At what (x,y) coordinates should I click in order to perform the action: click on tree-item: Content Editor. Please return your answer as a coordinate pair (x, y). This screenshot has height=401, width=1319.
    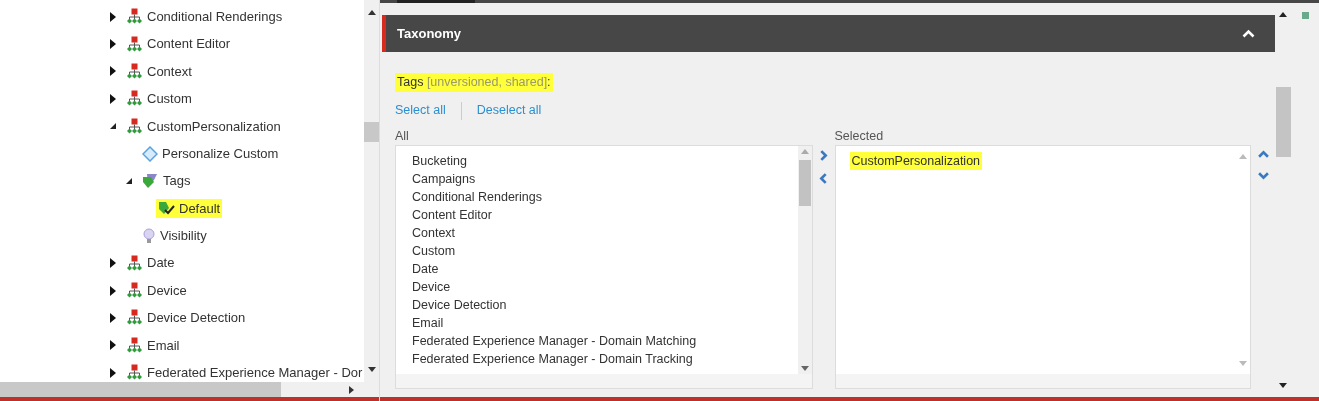
    Looking at the image, I should click on (178, 44).